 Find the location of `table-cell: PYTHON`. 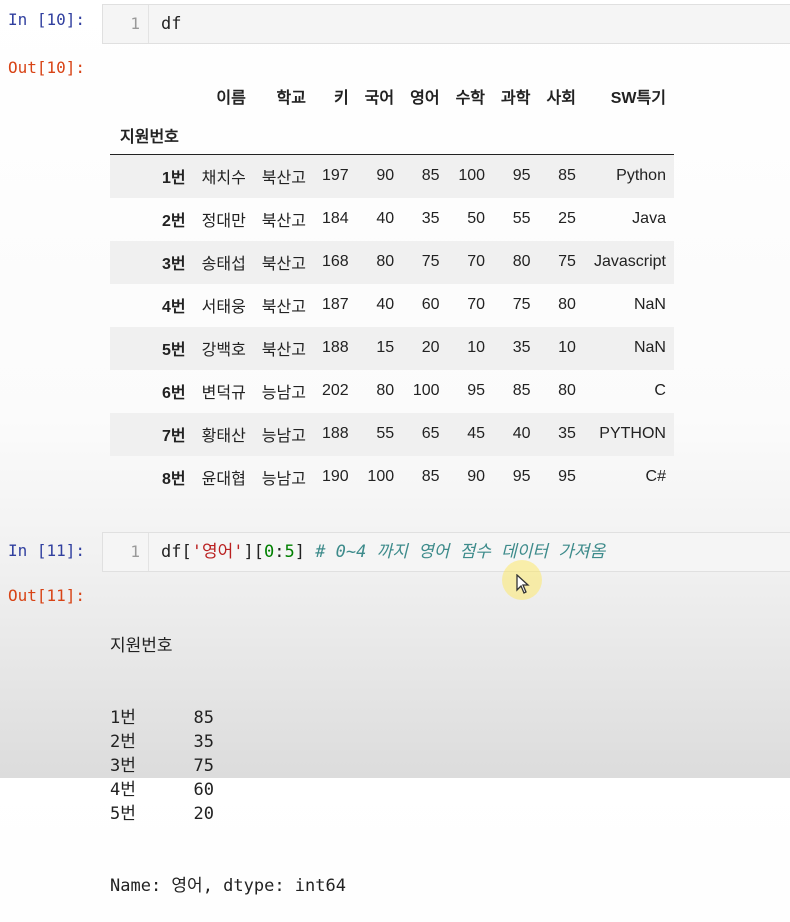

table-cell: PYTHON is located at coordinates (632, 433).